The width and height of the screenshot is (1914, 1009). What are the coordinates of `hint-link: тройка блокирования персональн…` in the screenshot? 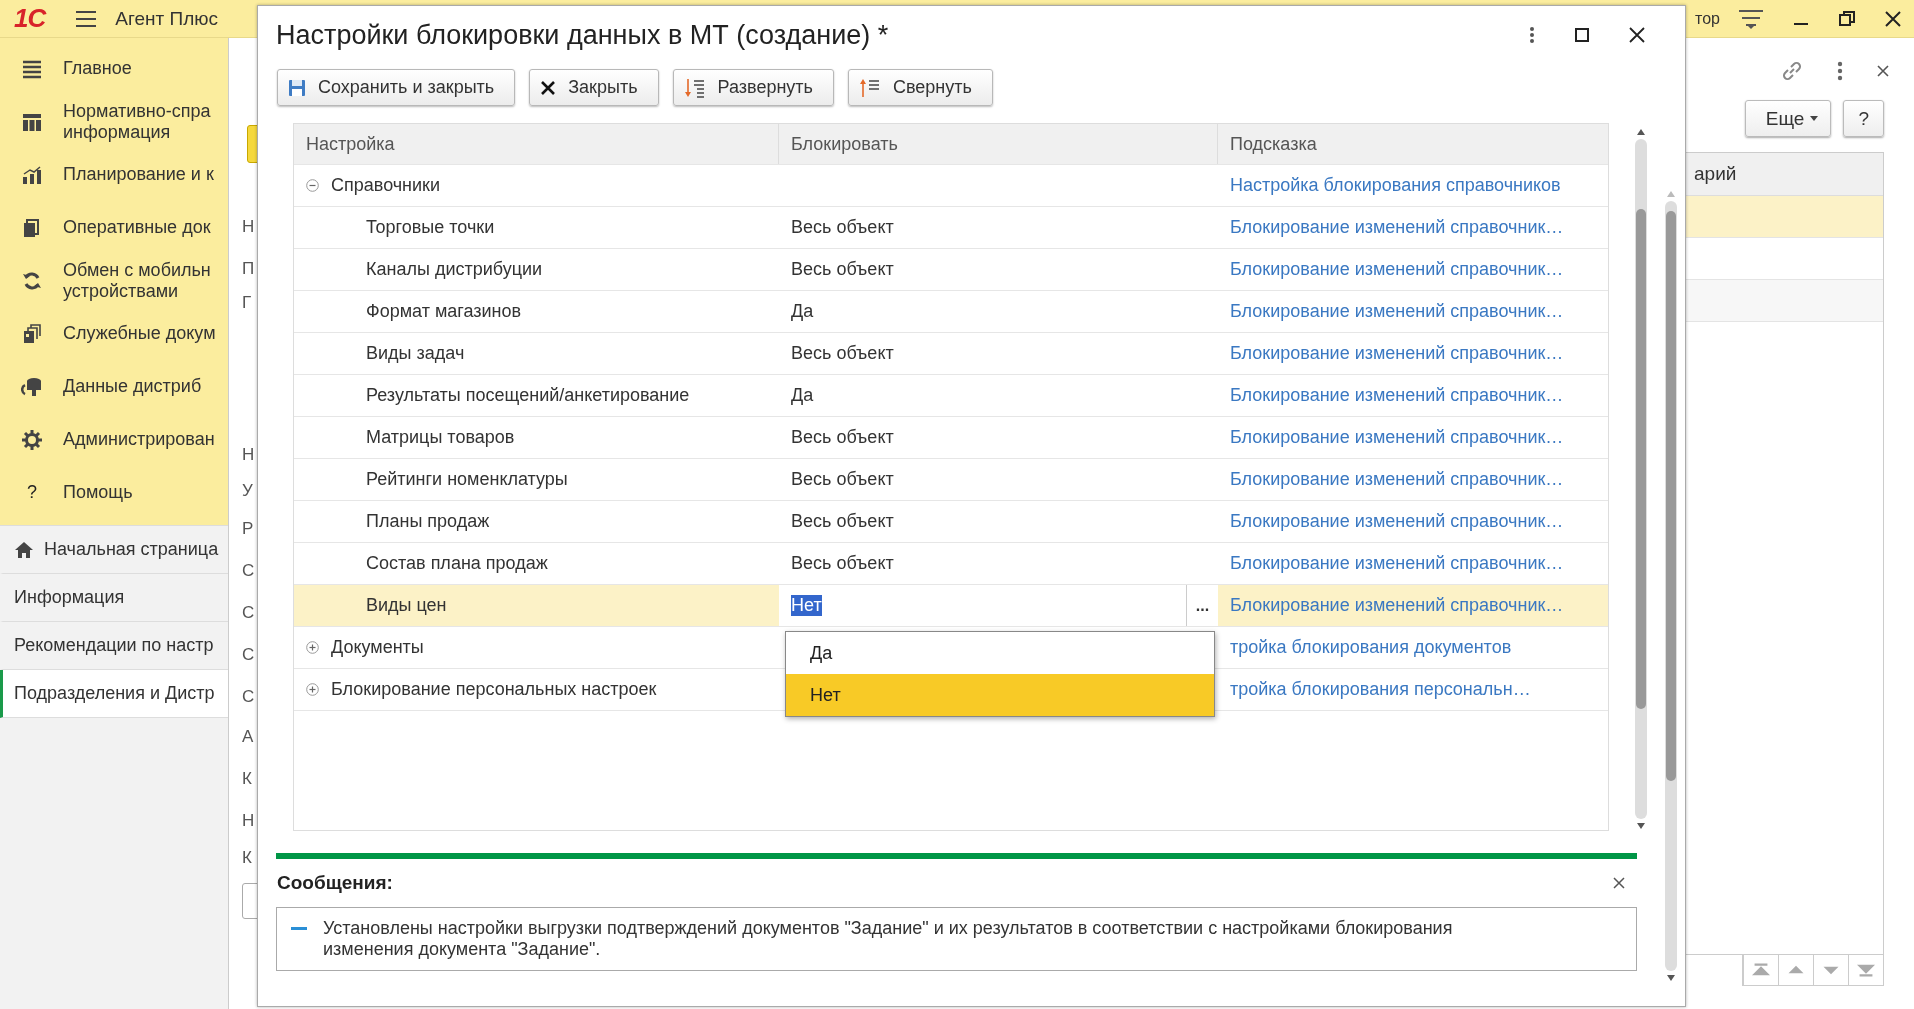 It's located at (1380, 689).